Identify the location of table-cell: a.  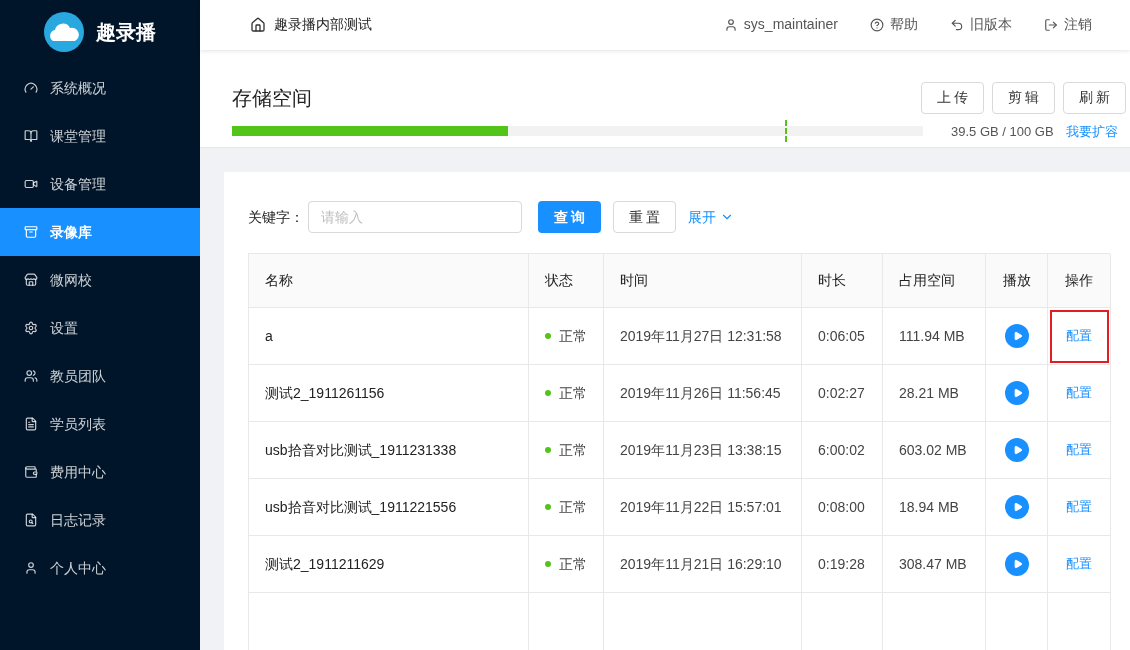
(389, 336).